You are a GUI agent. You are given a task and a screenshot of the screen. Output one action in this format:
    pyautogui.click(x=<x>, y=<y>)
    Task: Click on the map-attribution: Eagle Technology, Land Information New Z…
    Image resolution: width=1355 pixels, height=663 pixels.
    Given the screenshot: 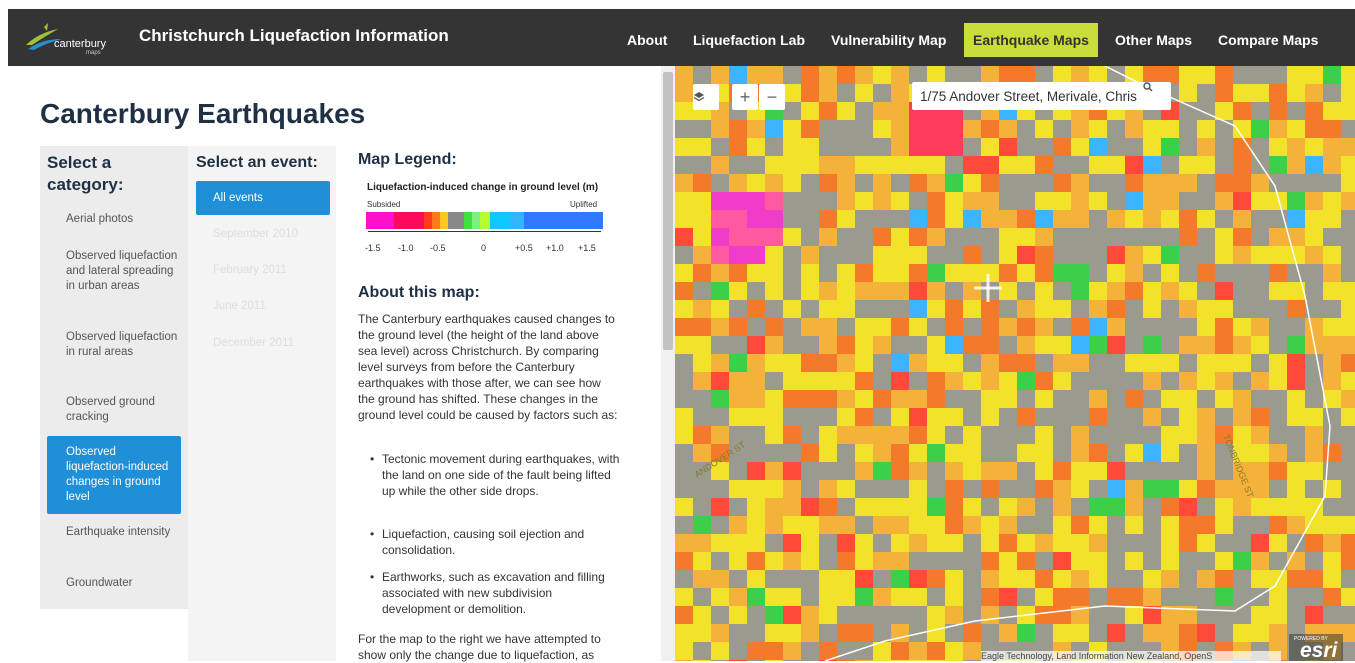 What is the action you would take?
    pyautogui.click(x=1131, y=656)
    